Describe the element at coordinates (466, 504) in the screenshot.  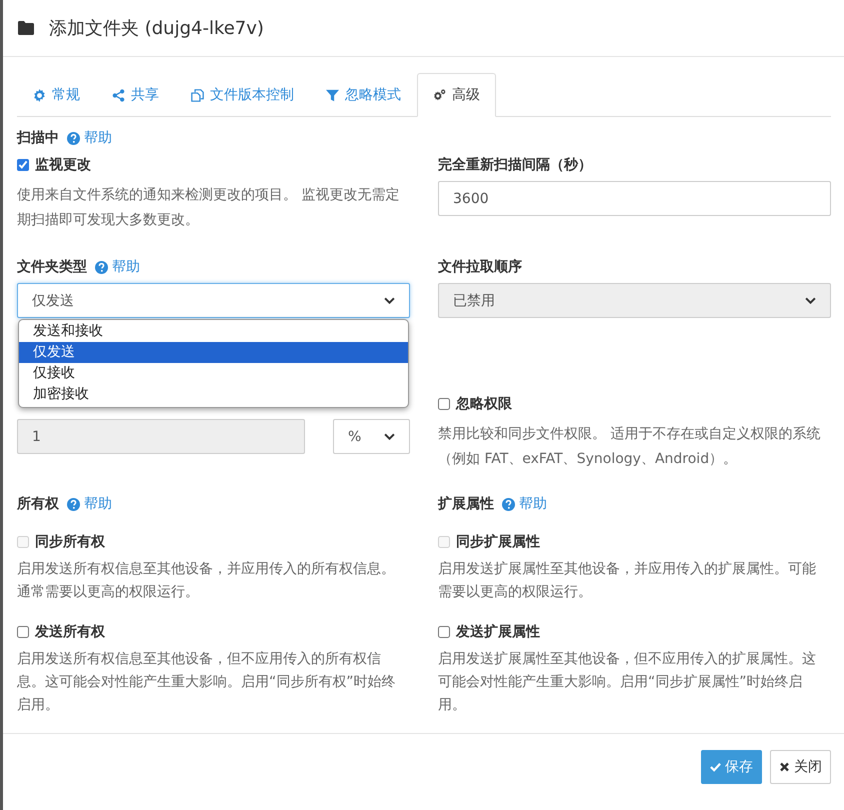
I see `section-heading: 扩展属性` at that location.